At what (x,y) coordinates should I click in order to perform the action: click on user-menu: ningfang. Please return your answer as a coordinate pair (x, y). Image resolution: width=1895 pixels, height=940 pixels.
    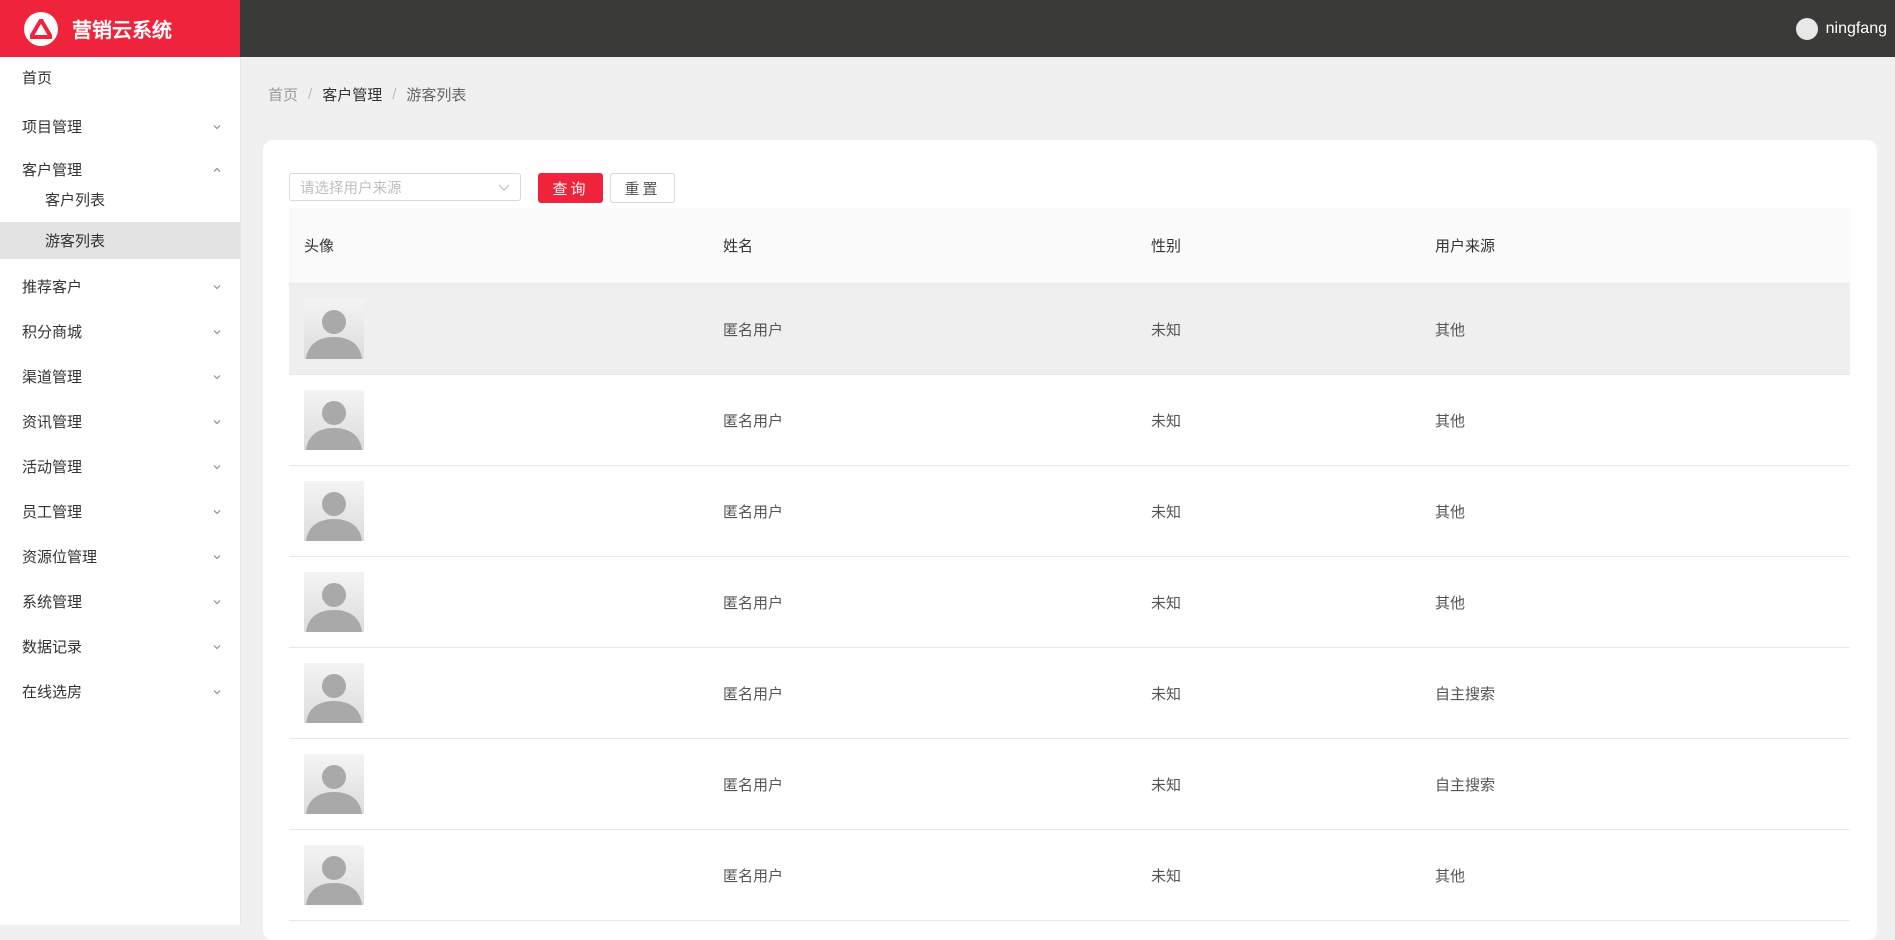
    Looking at the image, I should click on (1841, 28).